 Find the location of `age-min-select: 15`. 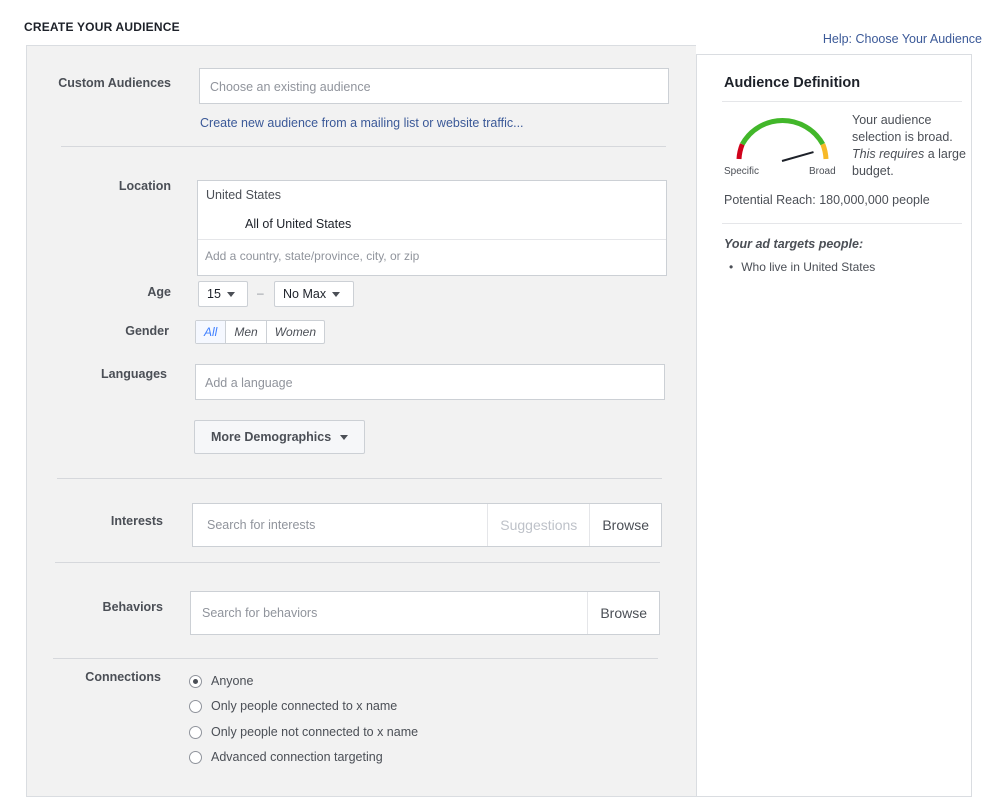

age-min-select: 15 is located at coordinates (223, 294).